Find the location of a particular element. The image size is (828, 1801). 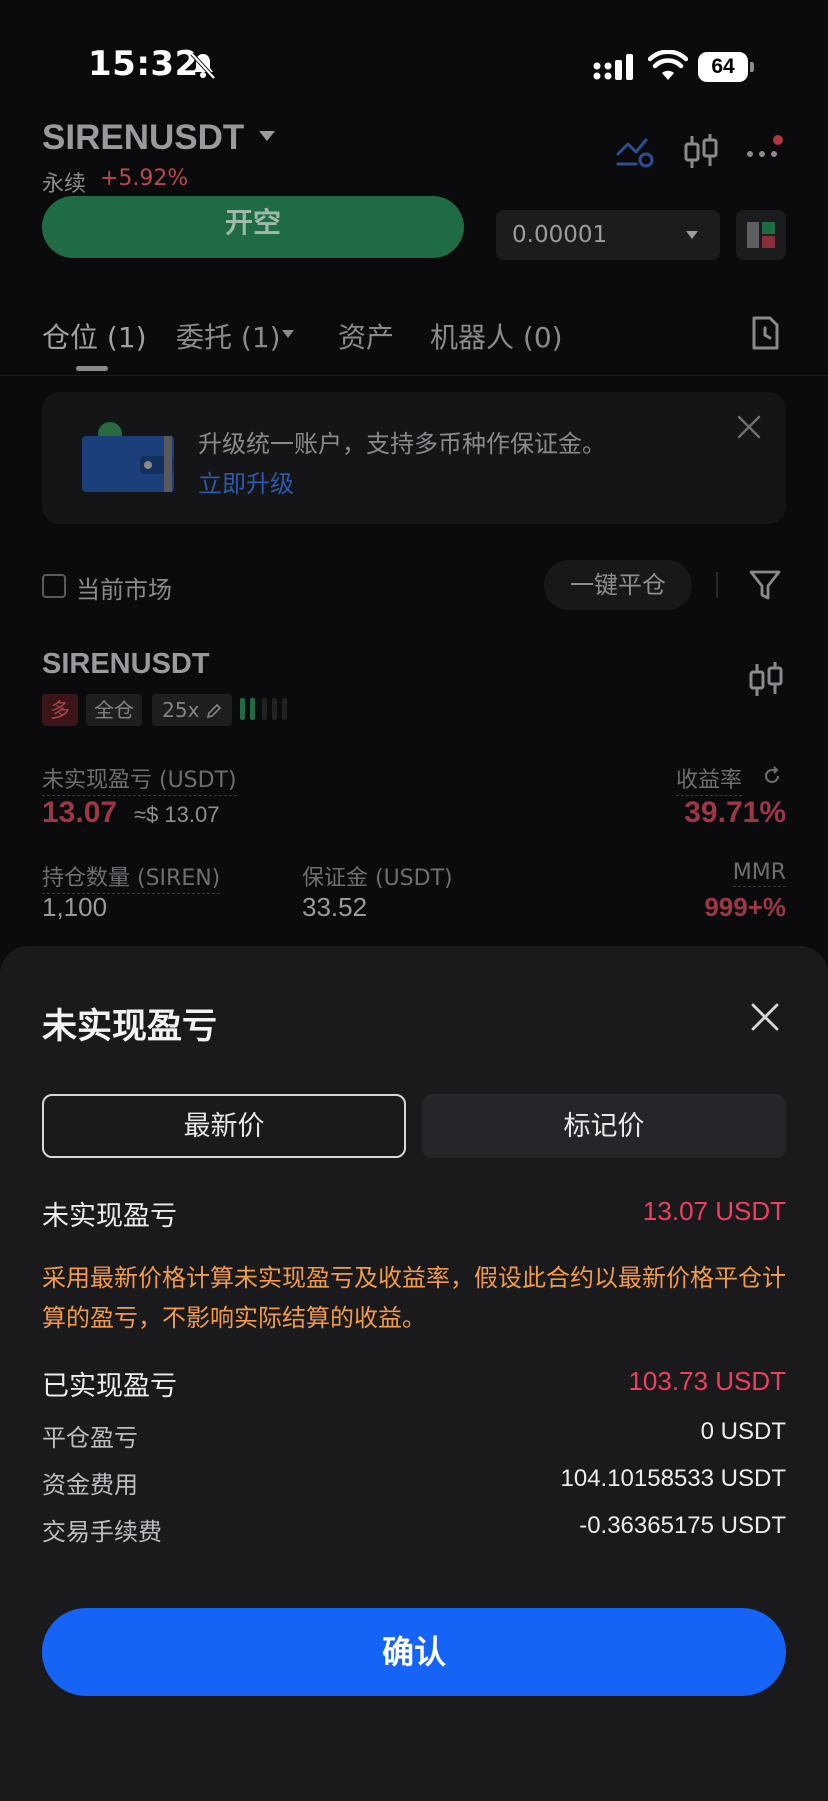

symbol-selector: SIRENUSDT is located at coordinates (143, 138).